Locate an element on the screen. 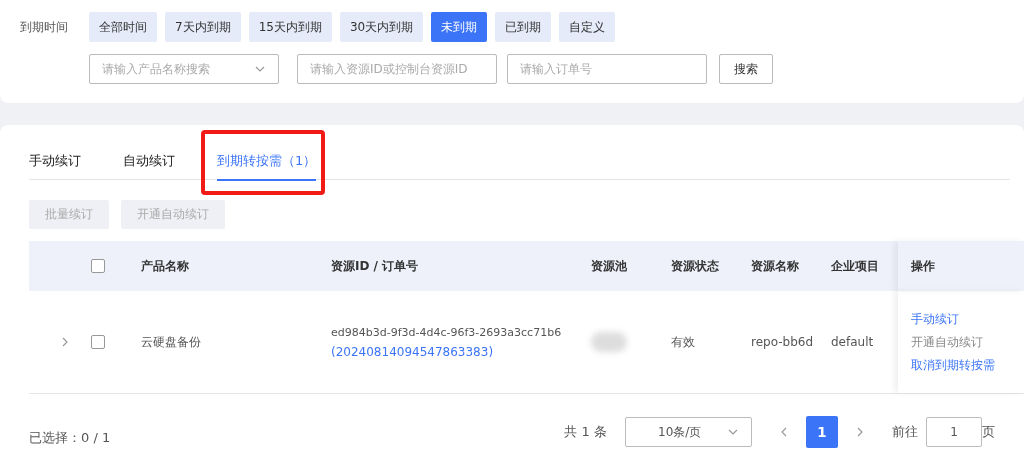  filter-option: 30天内到期 is located at coordinates (381, 27).